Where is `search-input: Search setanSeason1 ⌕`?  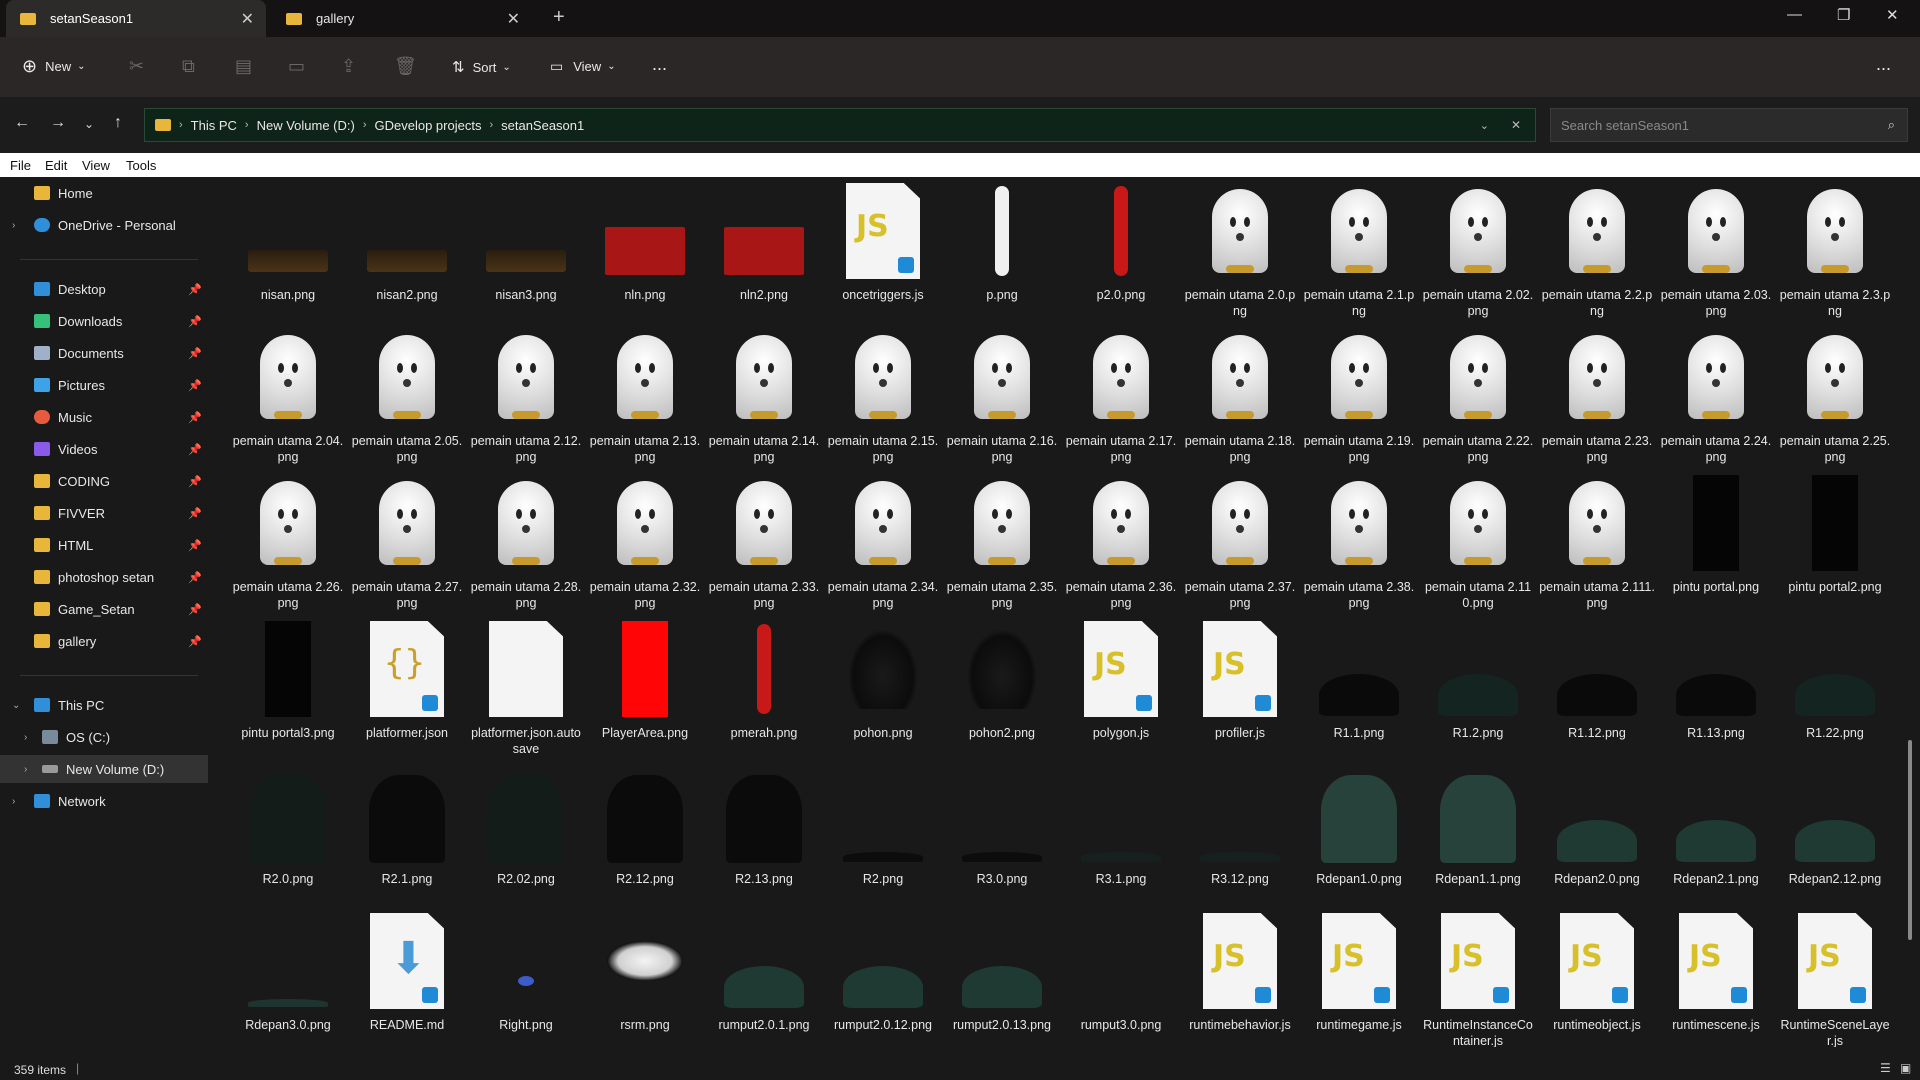
search-input: Search setanSeason1 ⌕ is located at coordinates (1729, 125).